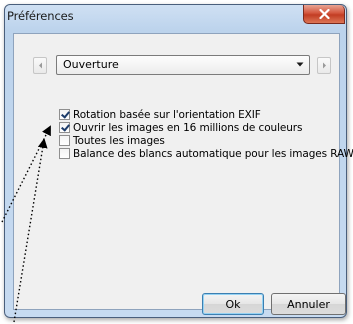 The width and height of the screenshot is (353, 324). Describe the element at coordinates (26, 224) in the screenshot. I see `annotation-arrows` at that location.